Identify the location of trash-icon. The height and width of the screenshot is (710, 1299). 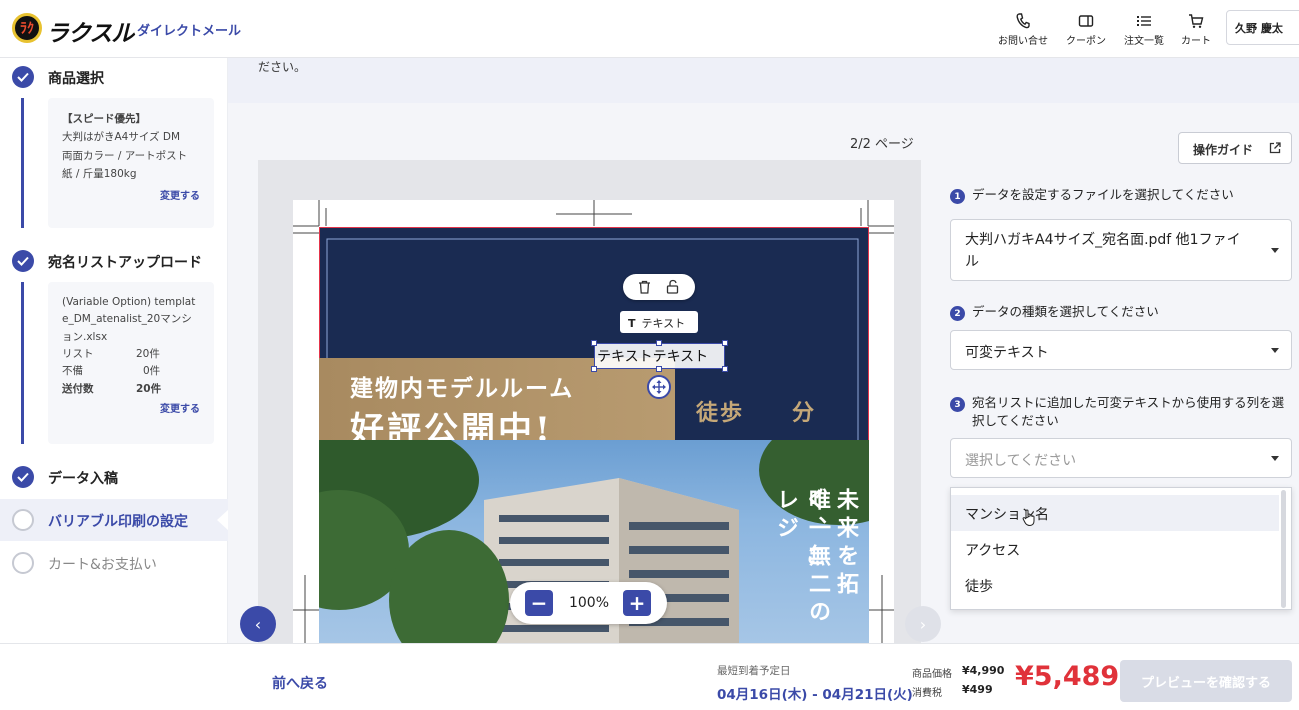
(644, 287).